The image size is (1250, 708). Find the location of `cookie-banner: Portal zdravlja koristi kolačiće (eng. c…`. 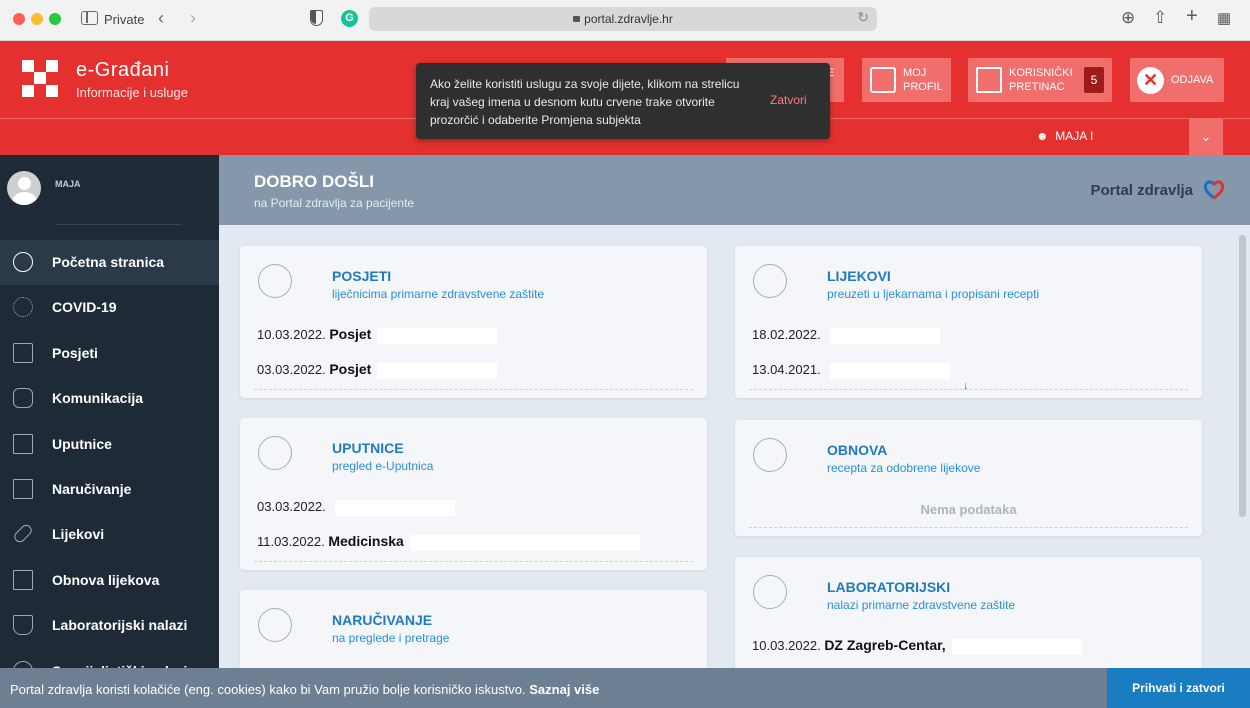

cookie-banner: Portal zdravlja koristi kolačiće (eng. c… is located at coordinates (625, 688).